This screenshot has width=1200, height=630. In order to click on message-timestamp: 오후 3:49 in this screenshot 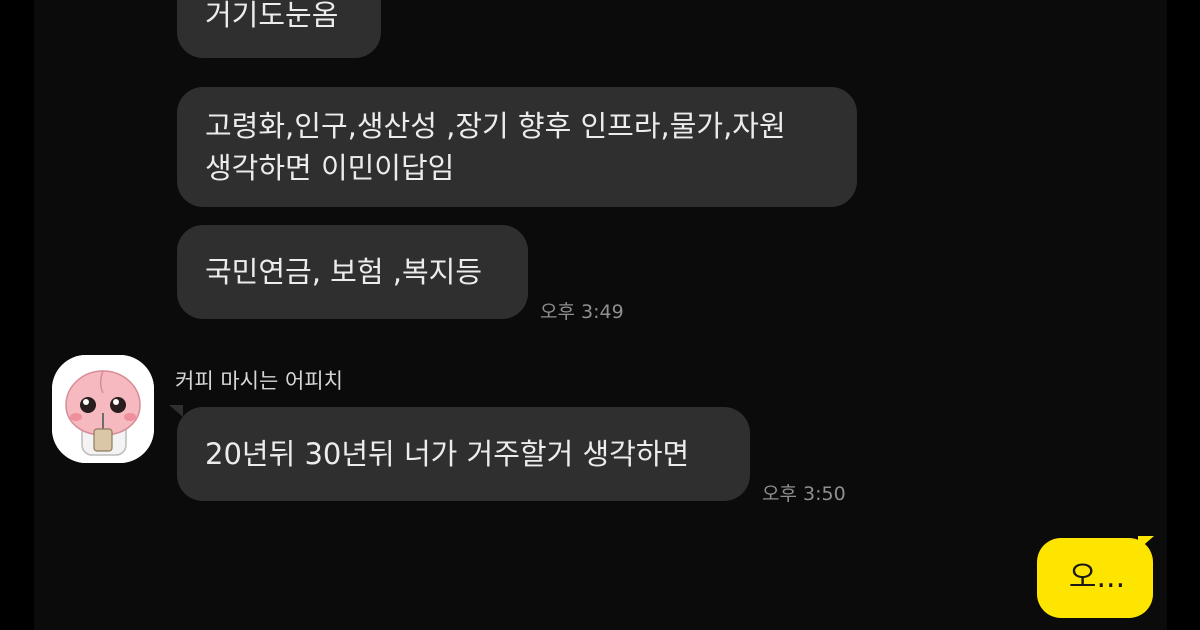, I will do `click(582, 312)`.